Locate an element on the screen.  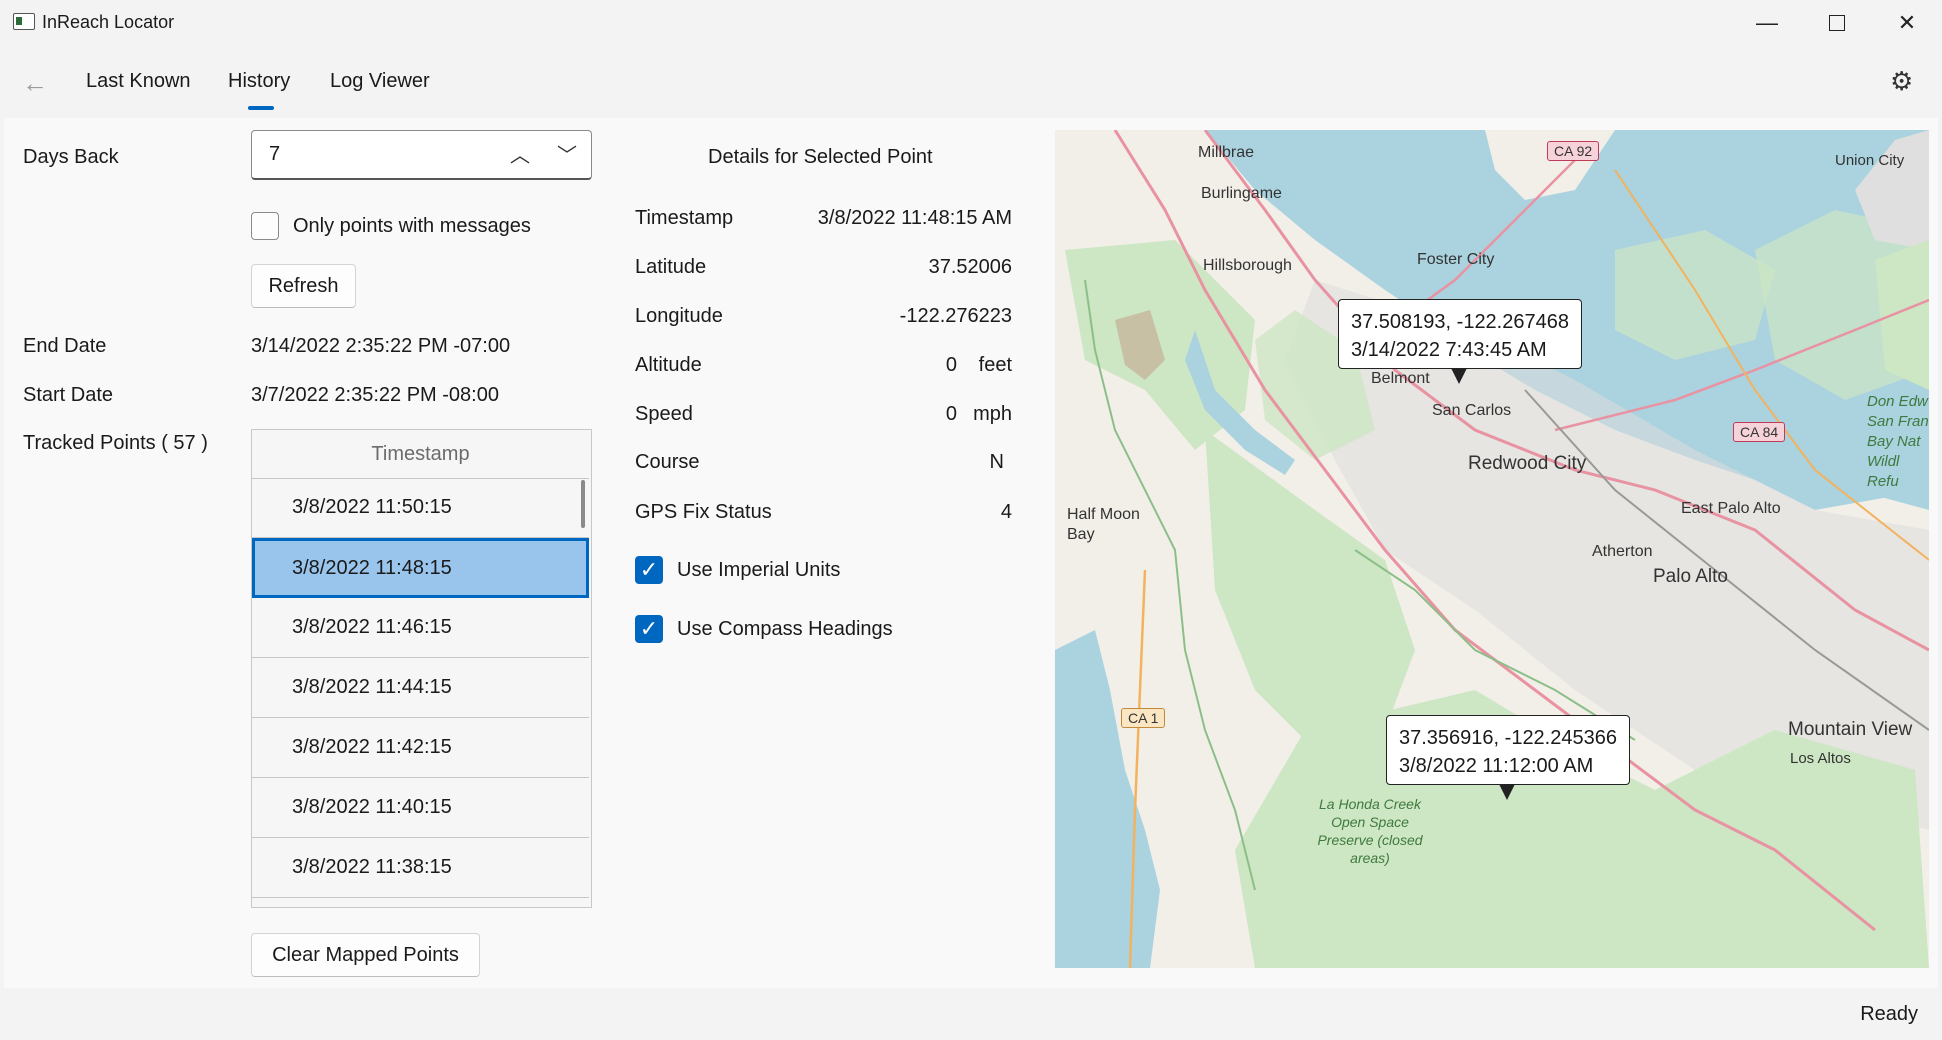
map-place-label: Redwood City is located at coordinates (1527, 463).